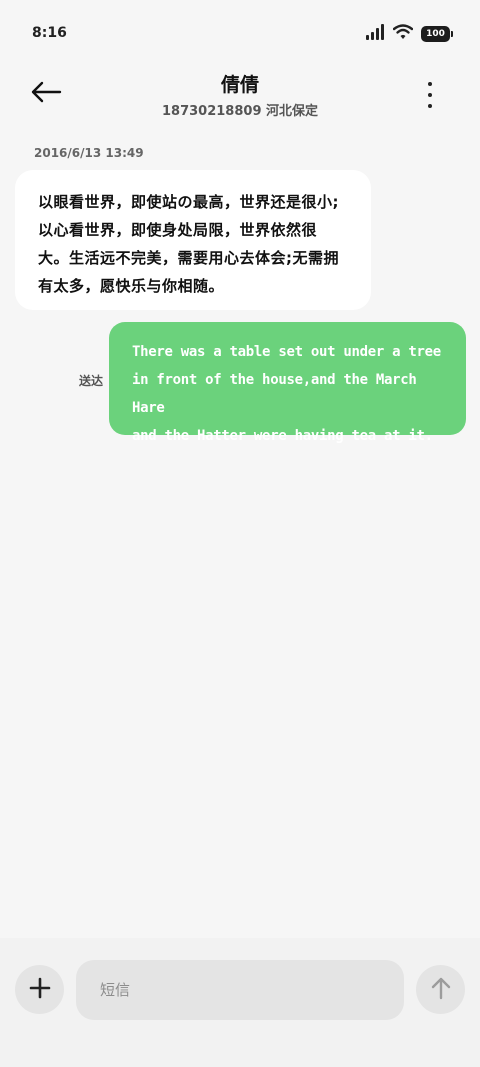  I want to click on message-composer, so click(240, 1002).